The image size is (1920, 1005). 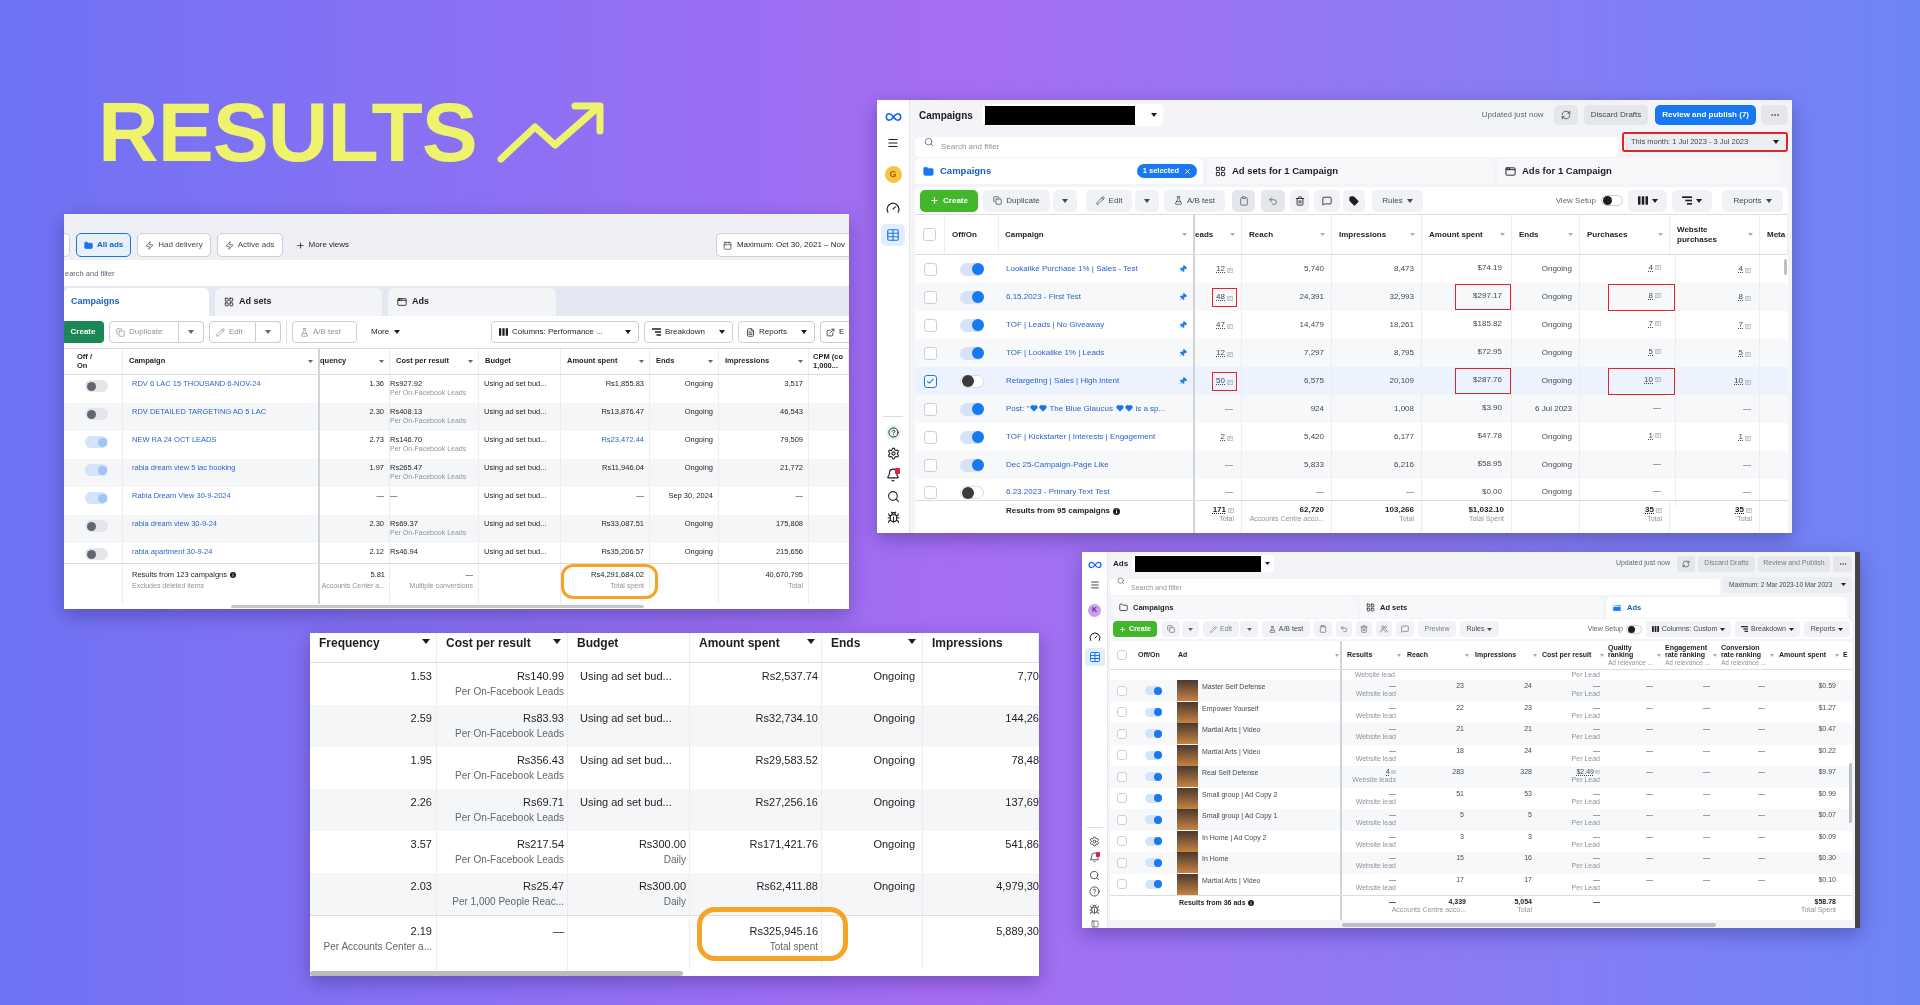 What do you see at coordinates (1625, 234) in the screenshot?
I see `column-header: Purchases` at bounding box center [1625, 234].